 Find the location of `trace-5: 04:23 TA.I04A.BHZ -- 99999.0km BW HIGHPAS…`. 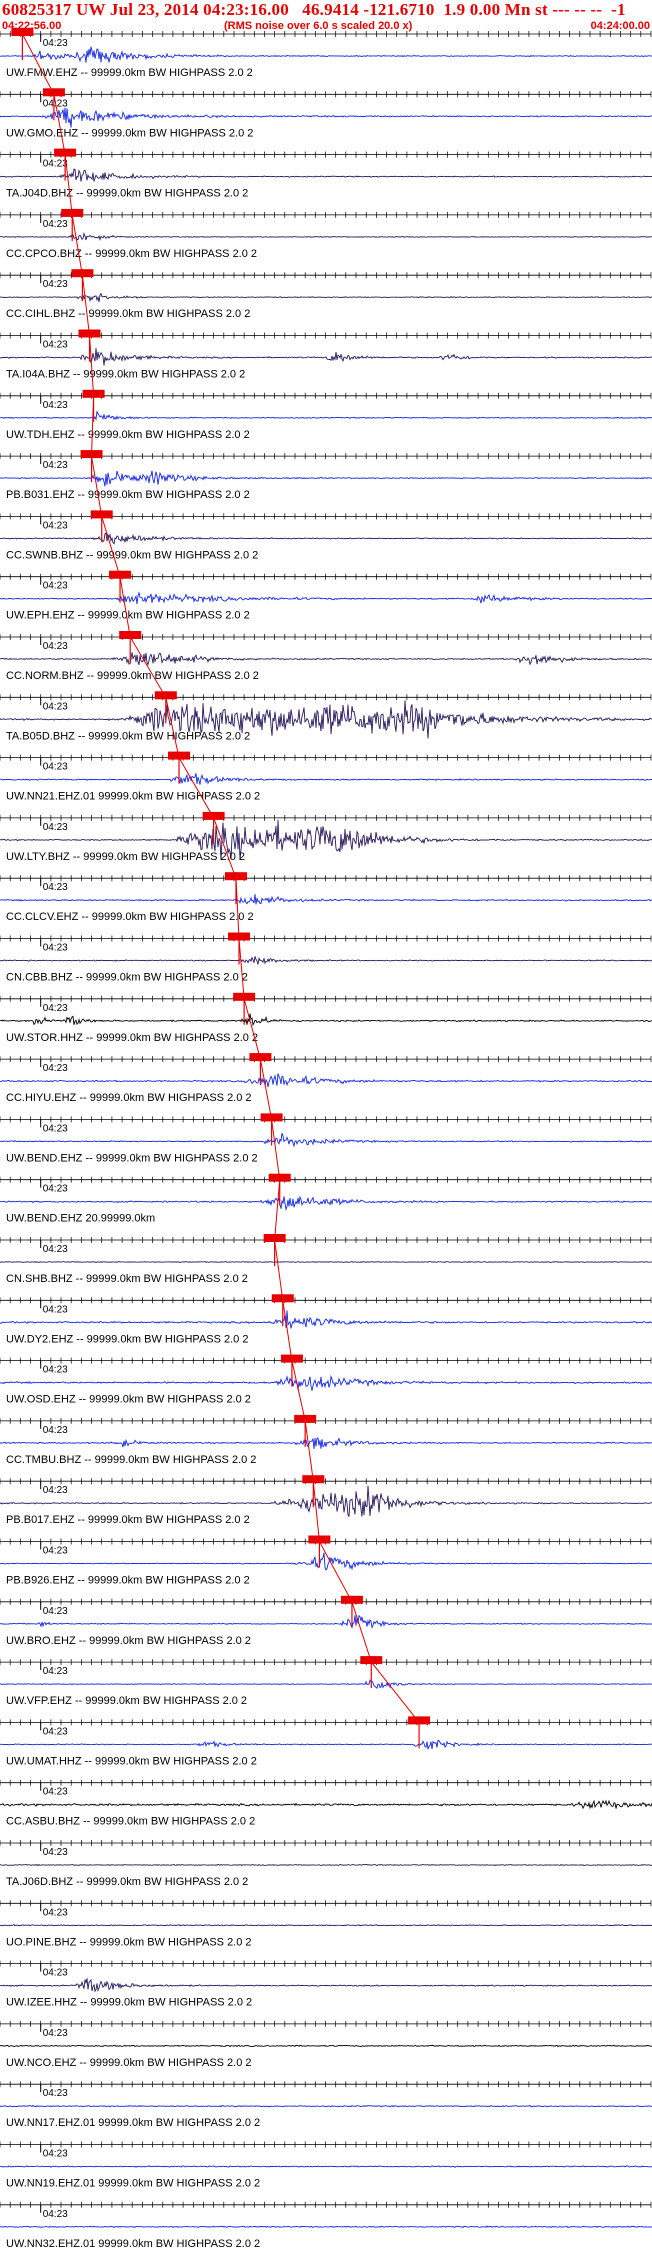

trace-5: 04:23 TA.I04A.BHZ -- 99999.0km BW HIGHPAS… is located at coordinates (326, 355).